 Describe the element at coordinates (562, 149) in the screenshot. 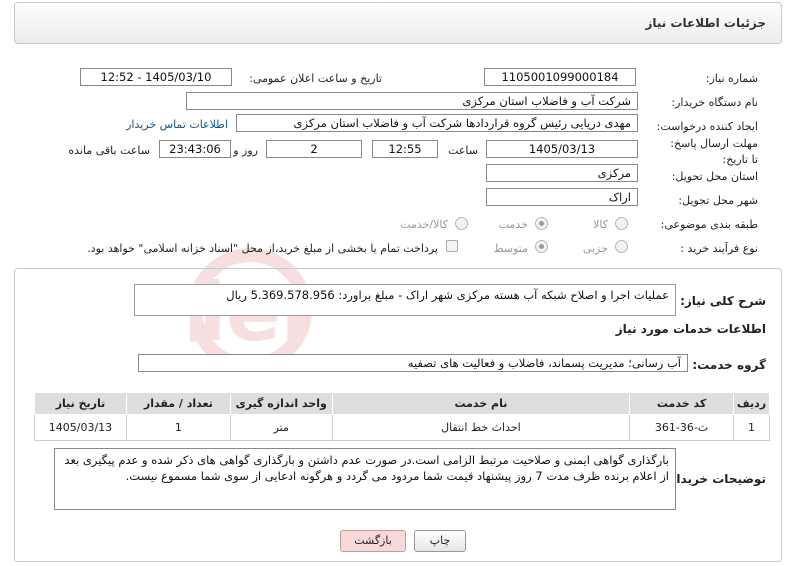

I see `deadline-date-field: 1405/03/13` at that location.